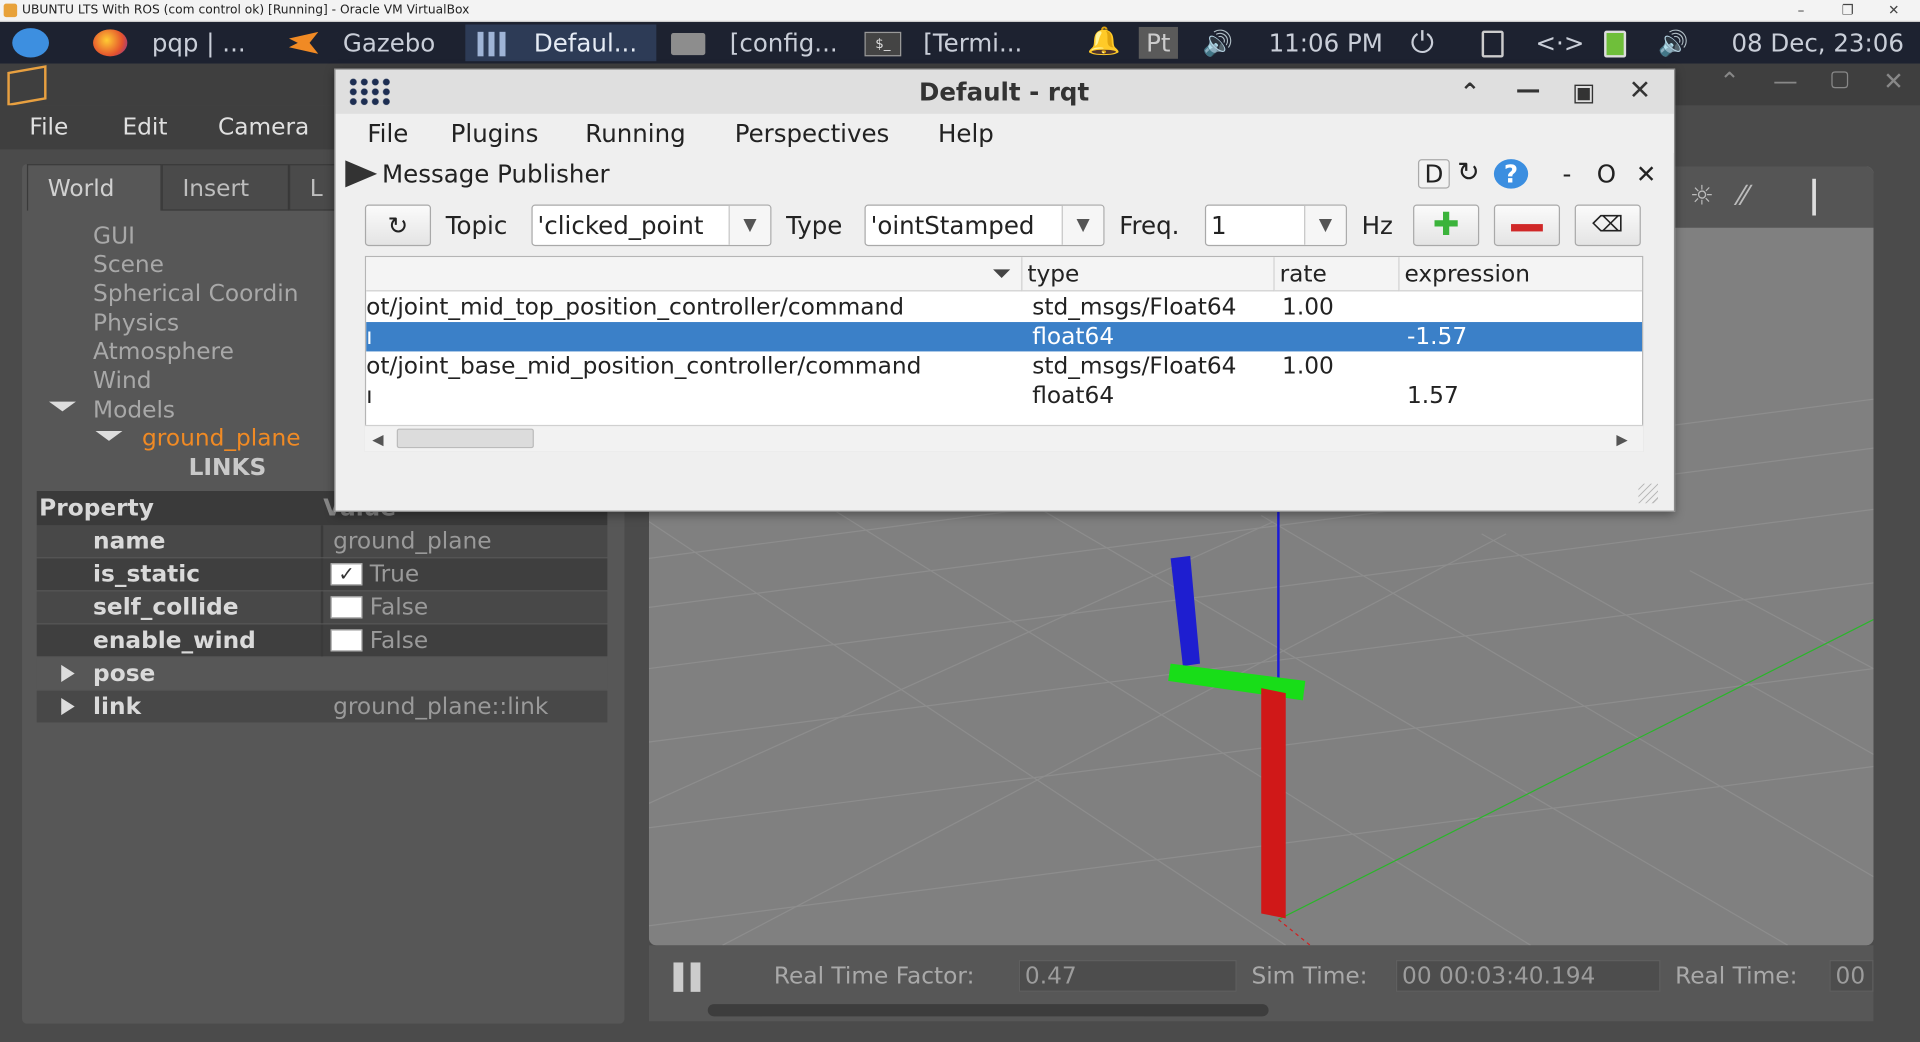  What do you see at coordinates (94, 187) in the screenshot?
I see `tab-world: World` at bounding box center [94, 187].